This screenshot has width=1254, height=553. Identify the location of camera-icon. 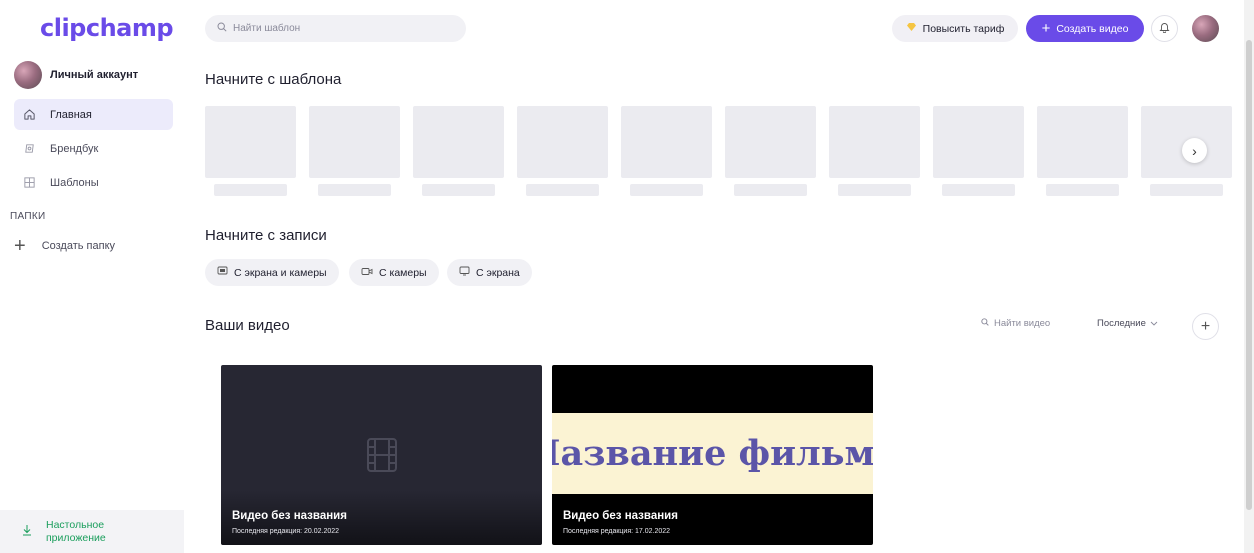
(367, 273).